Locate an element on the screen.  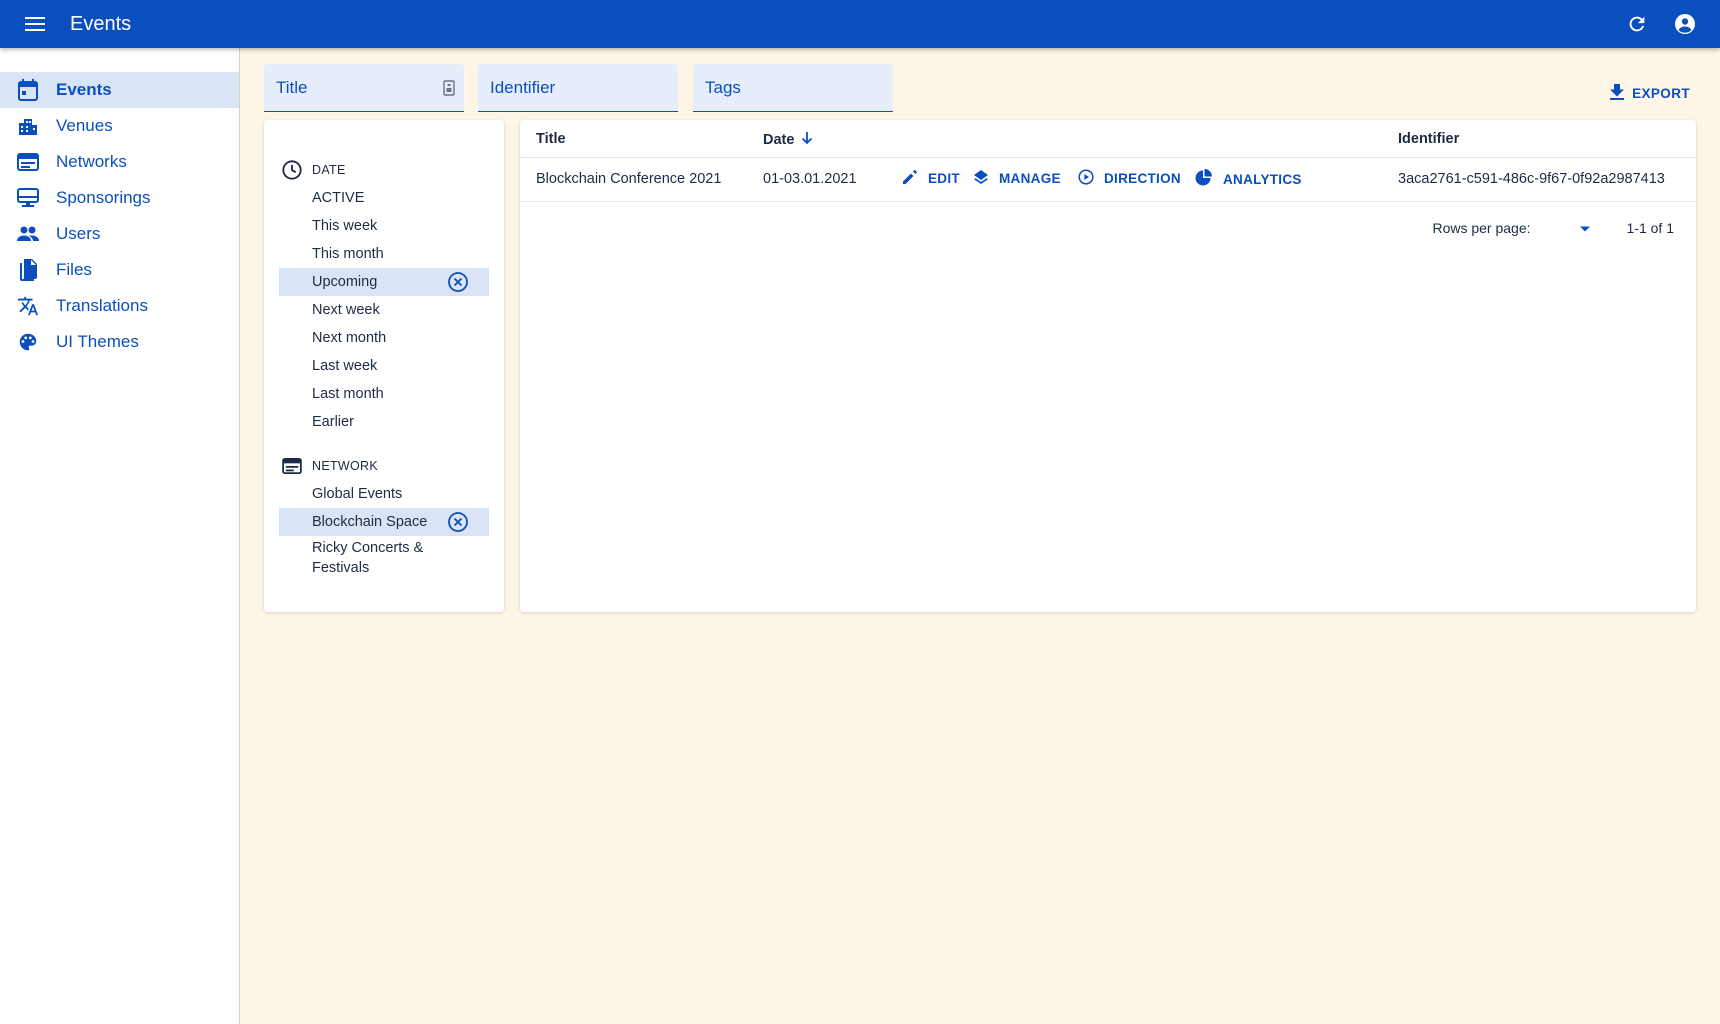
refresh-icon is located at coordinates (1637, 24).